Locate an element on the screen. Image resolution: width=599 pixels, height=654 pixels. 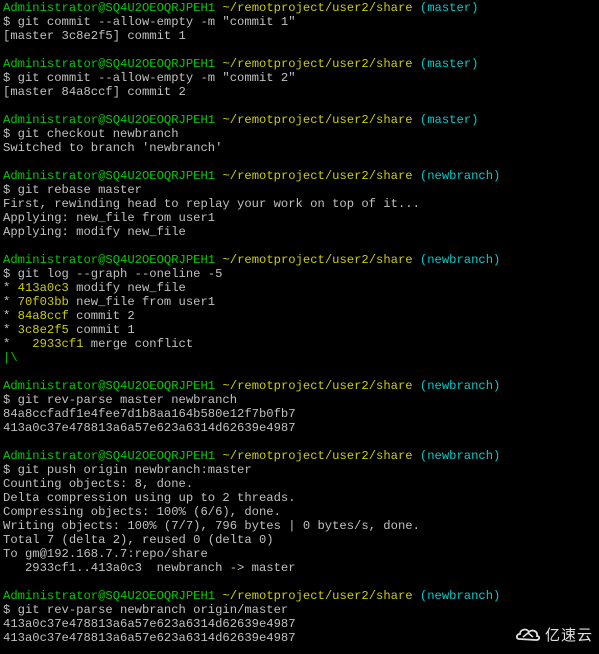
yisu-cloud-logo-icon is located at coordinates (528, 634).